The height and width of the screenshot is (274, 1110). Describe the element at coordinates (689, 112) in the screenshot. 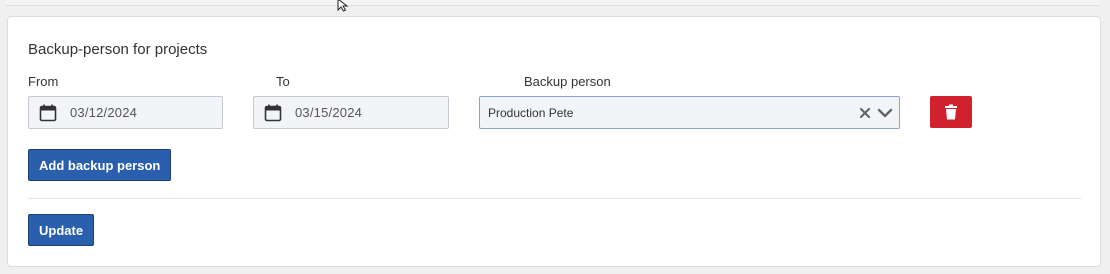

I see `backup-person-select: Production Pete` at that location.